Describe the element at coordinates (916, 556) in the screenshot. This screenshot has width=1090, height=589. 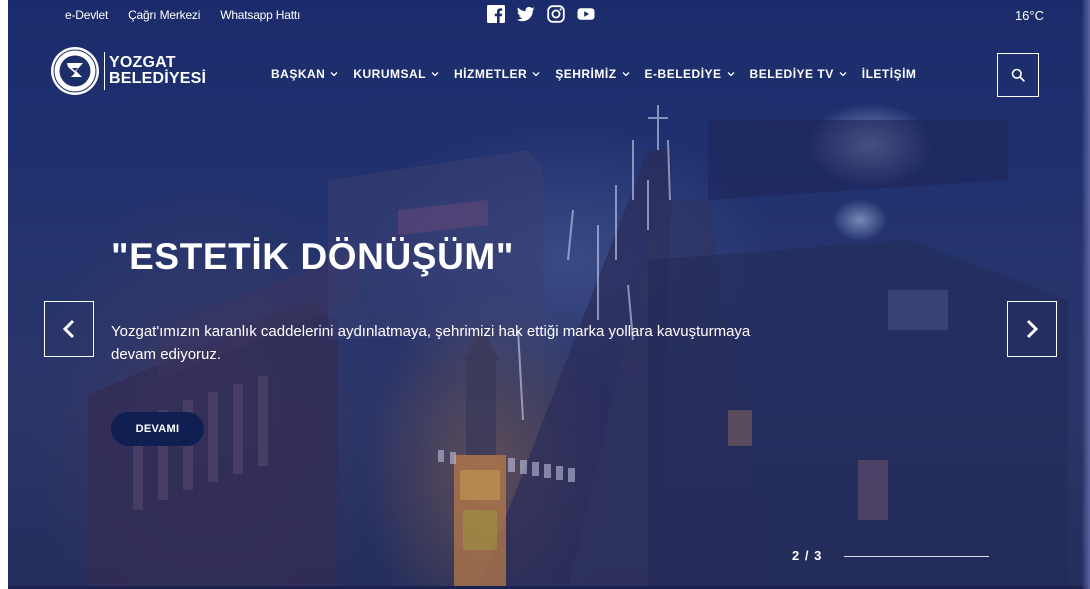
I see `slide-progress-line` at that location.